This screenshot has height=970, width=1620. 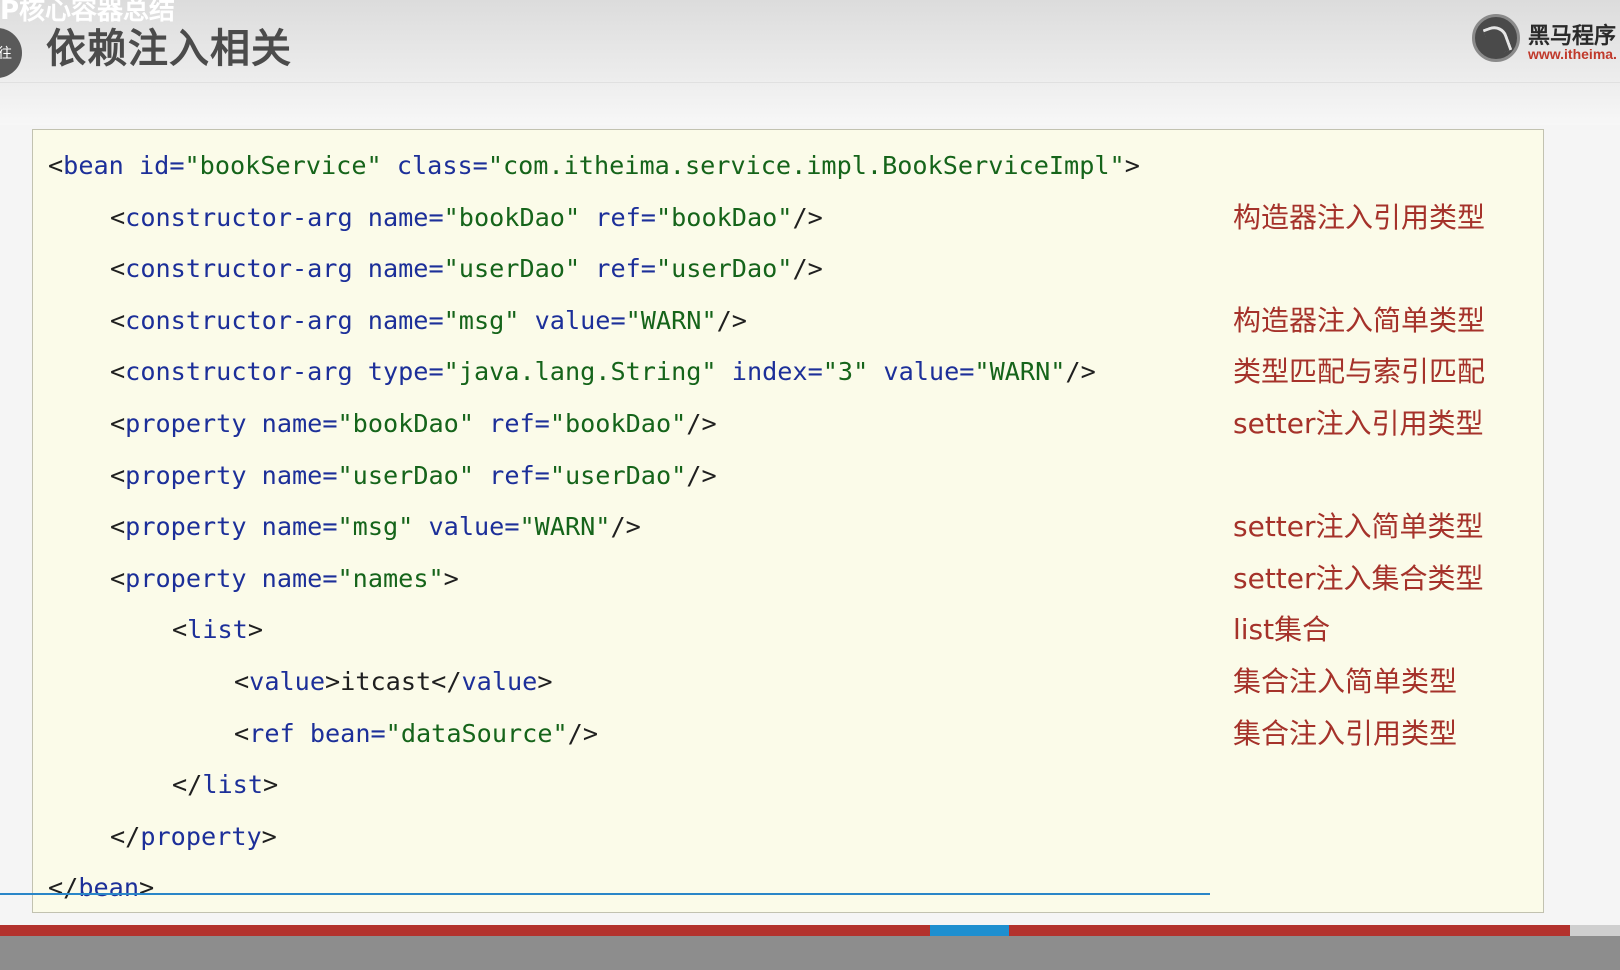 What do you see at coordinates (605, 894) in the screenshot?
I see `annotation-underline` at bounding box center [605, 894].